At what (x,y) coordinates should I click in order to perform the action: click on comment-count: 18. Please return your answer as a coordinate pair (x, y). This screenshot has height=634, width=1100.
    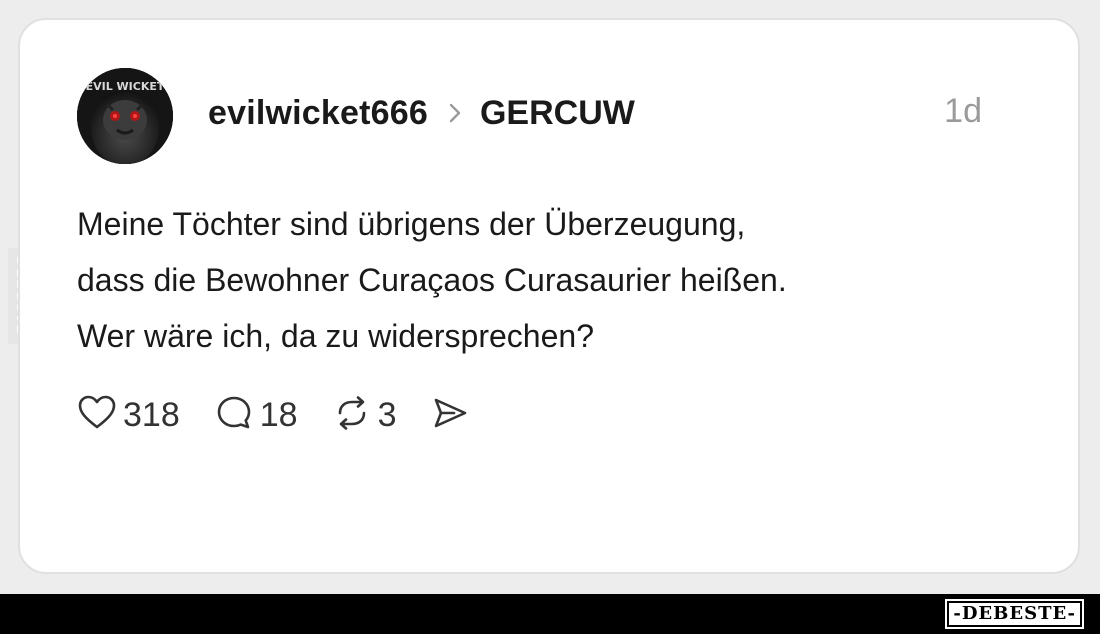
    Looking at the image, I should click on (278, 414).